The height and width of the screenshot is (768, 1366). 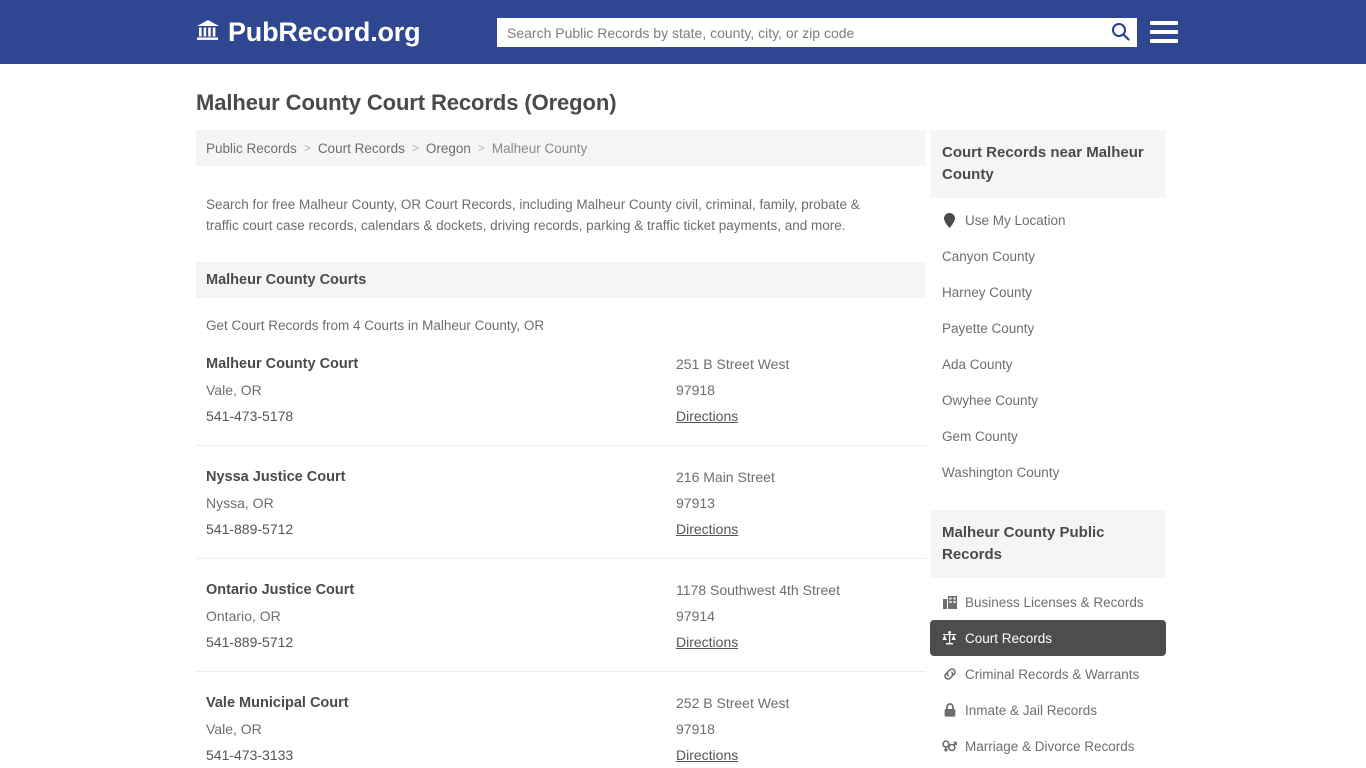 What do you see at coordinates (1048, 256) in the screenshot?
I see `sidebar-item-canyon-county: Canyon County` at bounding box center [1048, 256].